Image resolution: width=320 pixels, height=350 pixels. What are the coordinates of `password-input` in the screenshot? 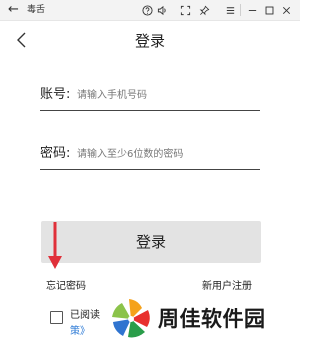 It's located at (167, 154).